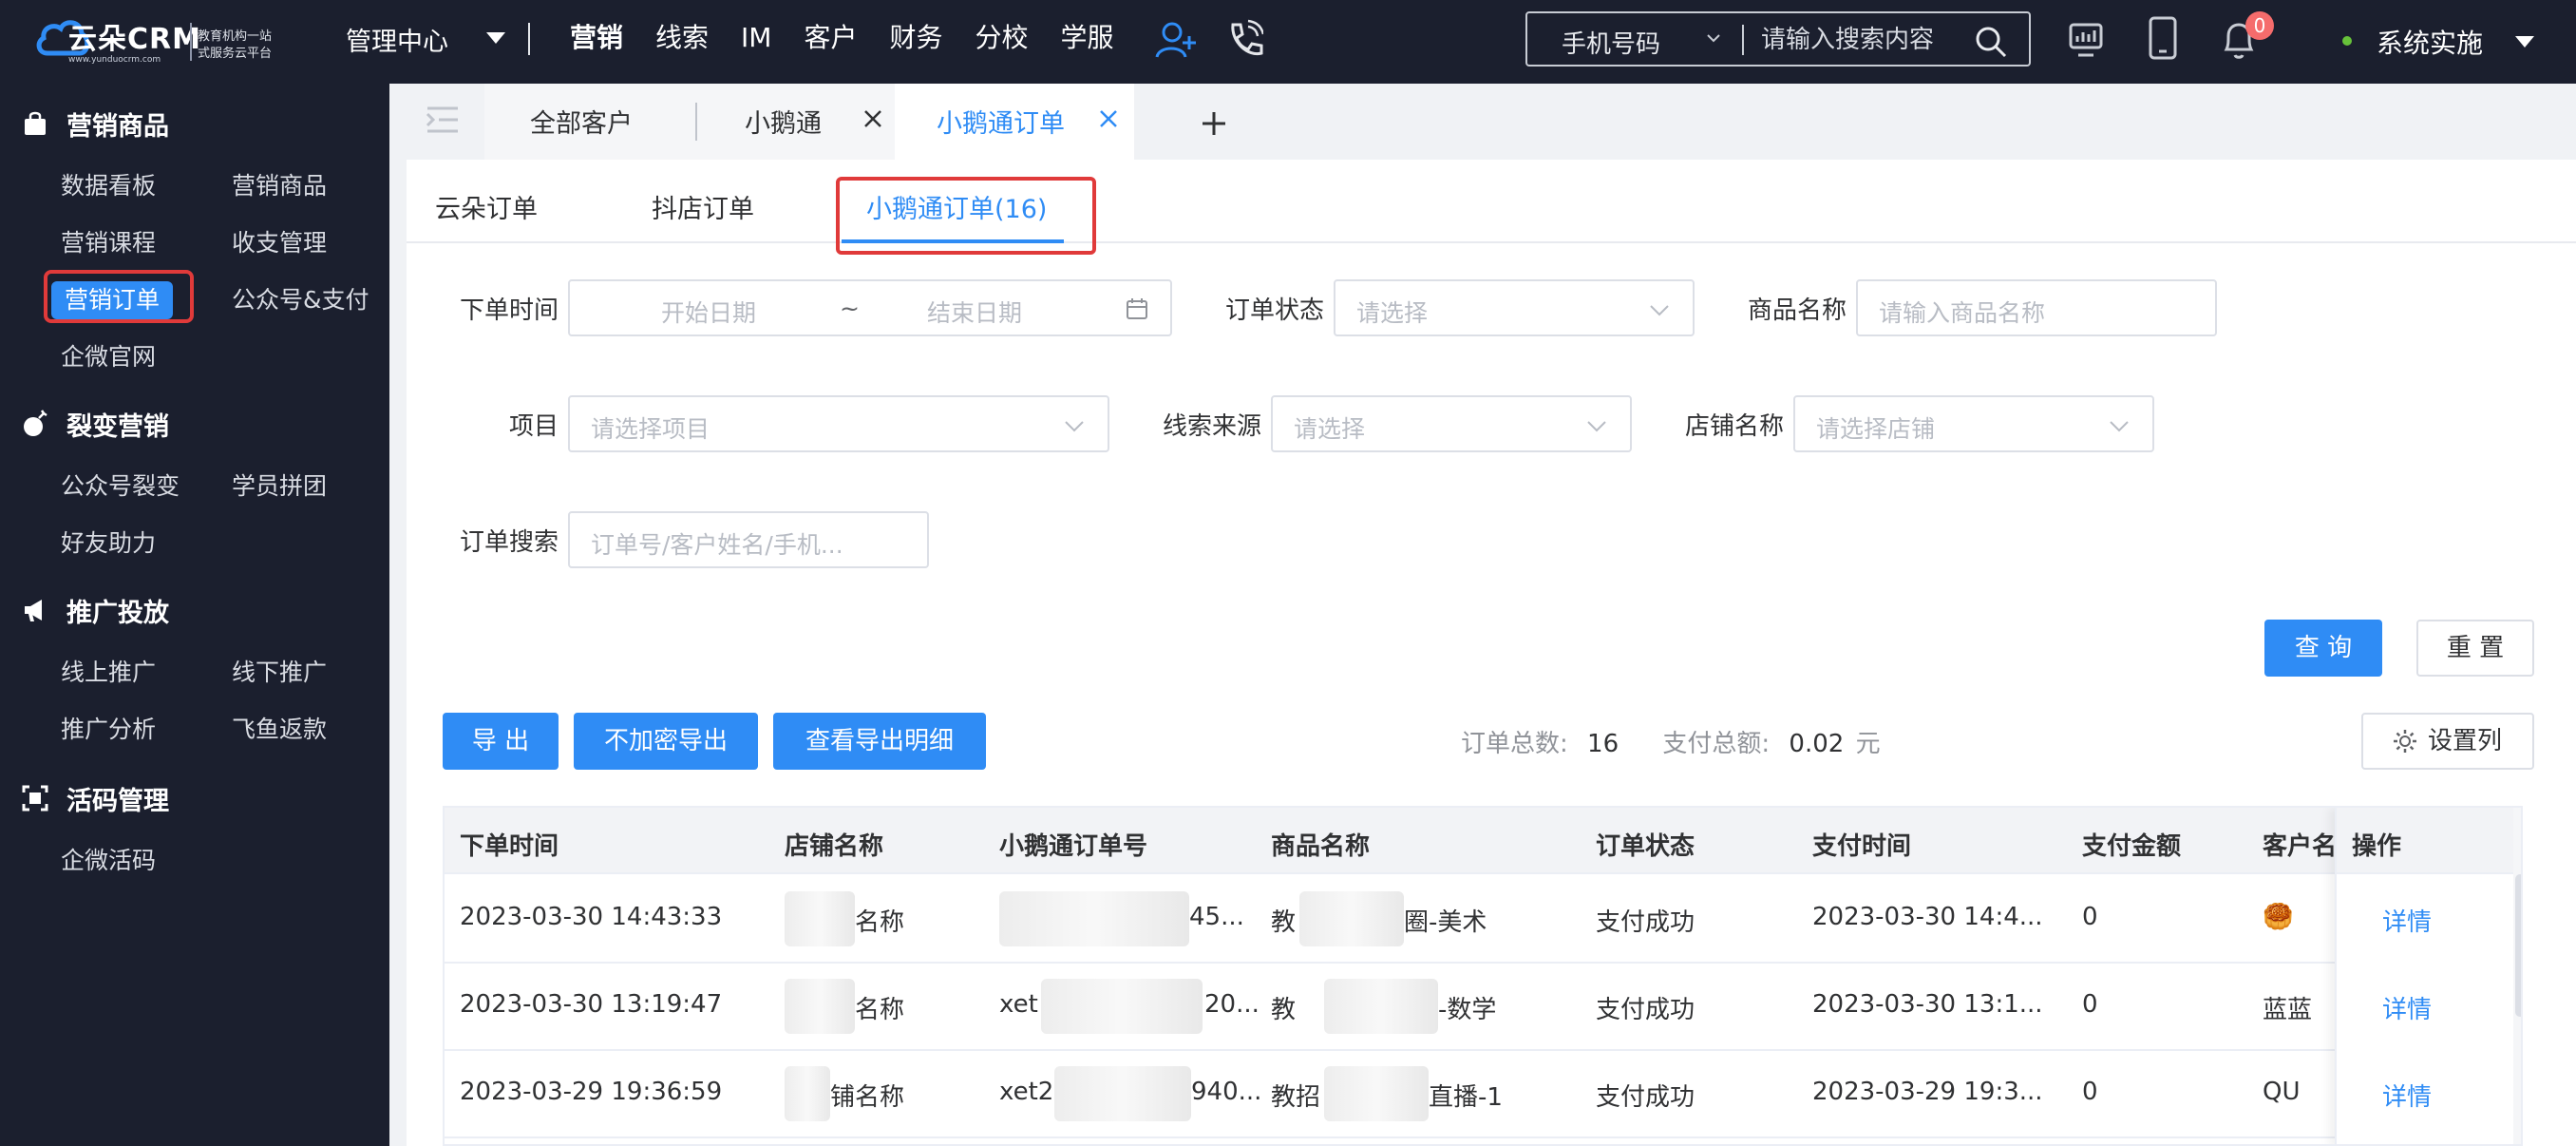 Image resolution: width=2576 pixels, height=1146 pixels. What do you see at coordinates (2086, 40) in the screenshot?
I see `monitor-icon` at bounding box center [2086, 40].